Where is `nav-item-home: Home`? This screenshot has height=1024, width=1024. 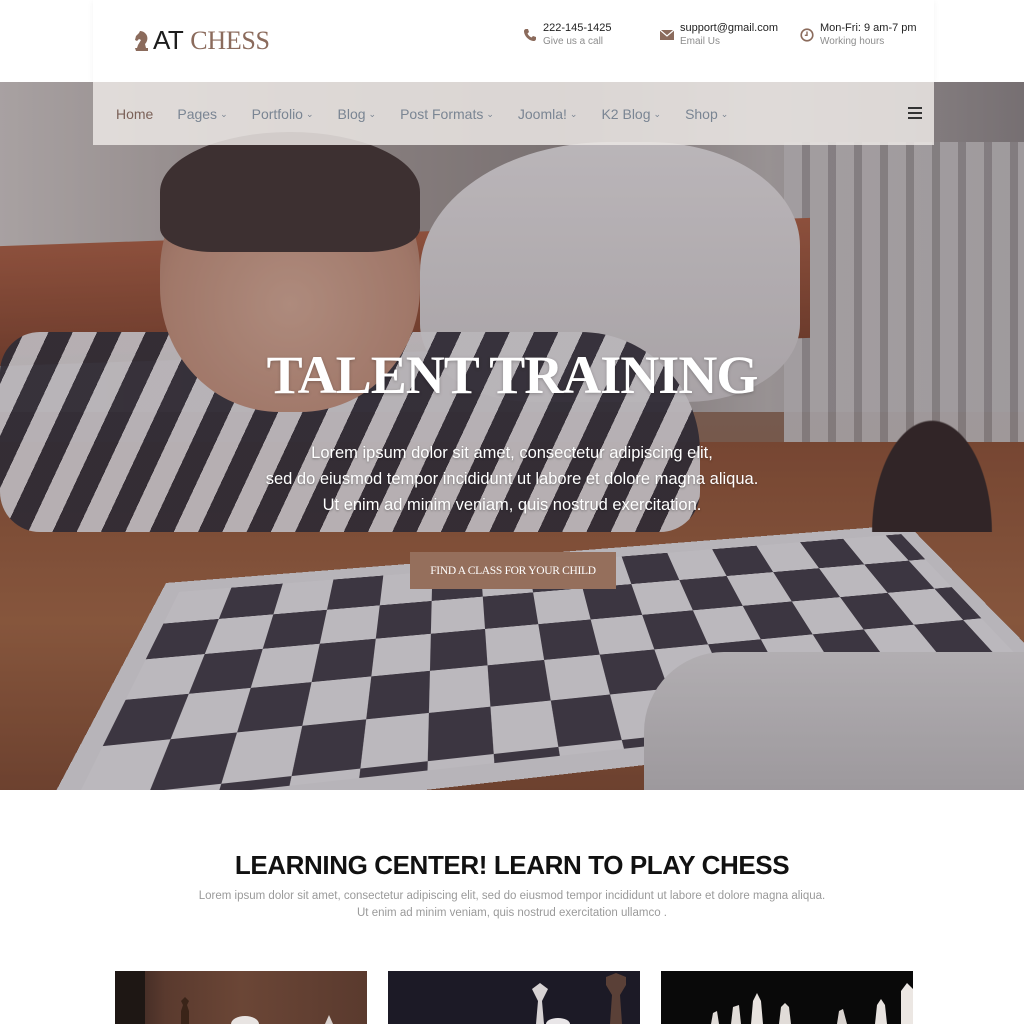 nav-item-home: Home is located at coordinates (134, 114).